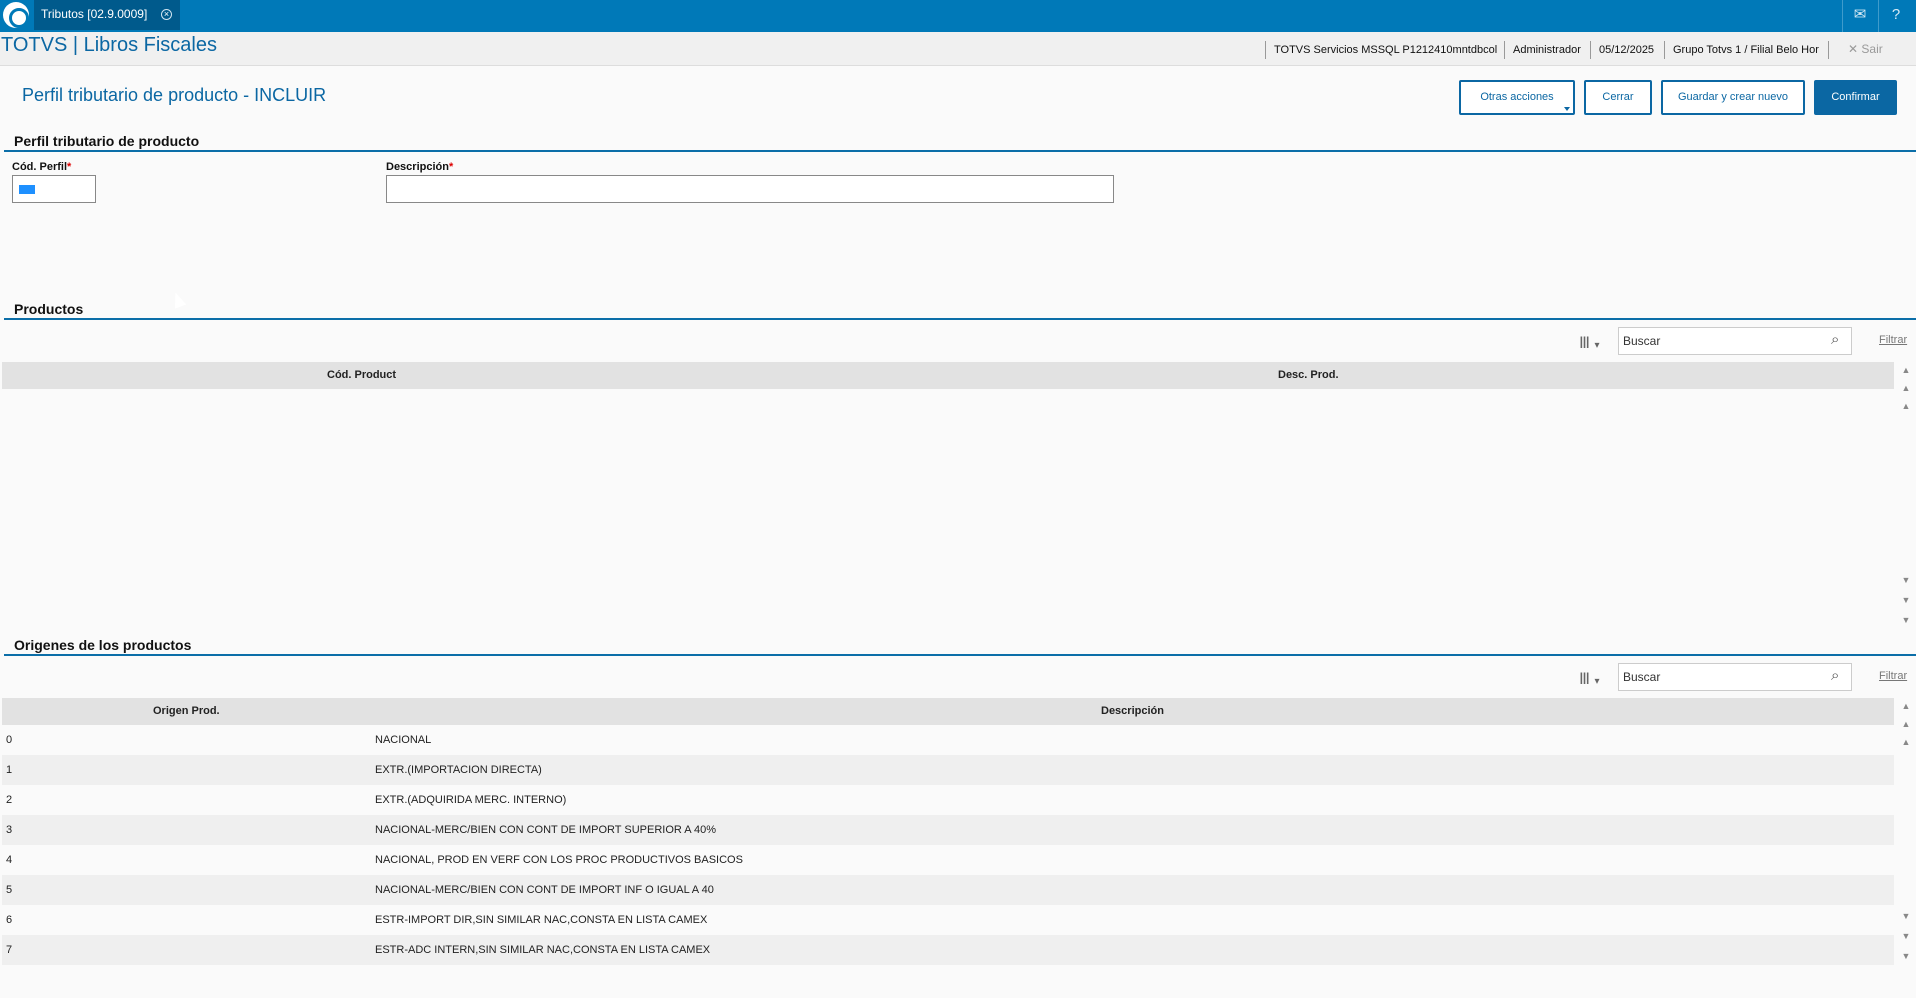 This screenshot has height=998, width=1916. What do you see at coordinates (948, 800) in the screenshot?
I see `table-row: 2 EXTR.(ADQUIRIDA MERC. INTERNO)` at bounding box center [948, 800].